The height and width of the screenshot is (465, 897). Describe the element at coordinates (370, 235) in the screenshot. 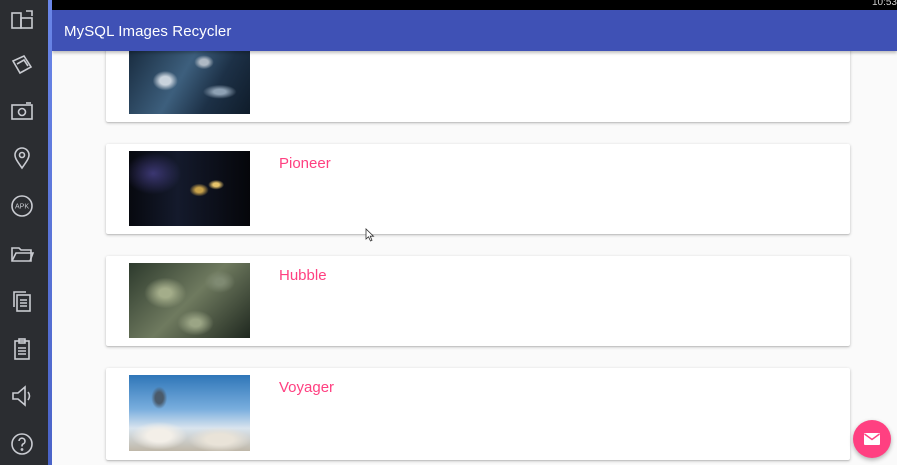

I see `mouse-cursor-icon` at that location.